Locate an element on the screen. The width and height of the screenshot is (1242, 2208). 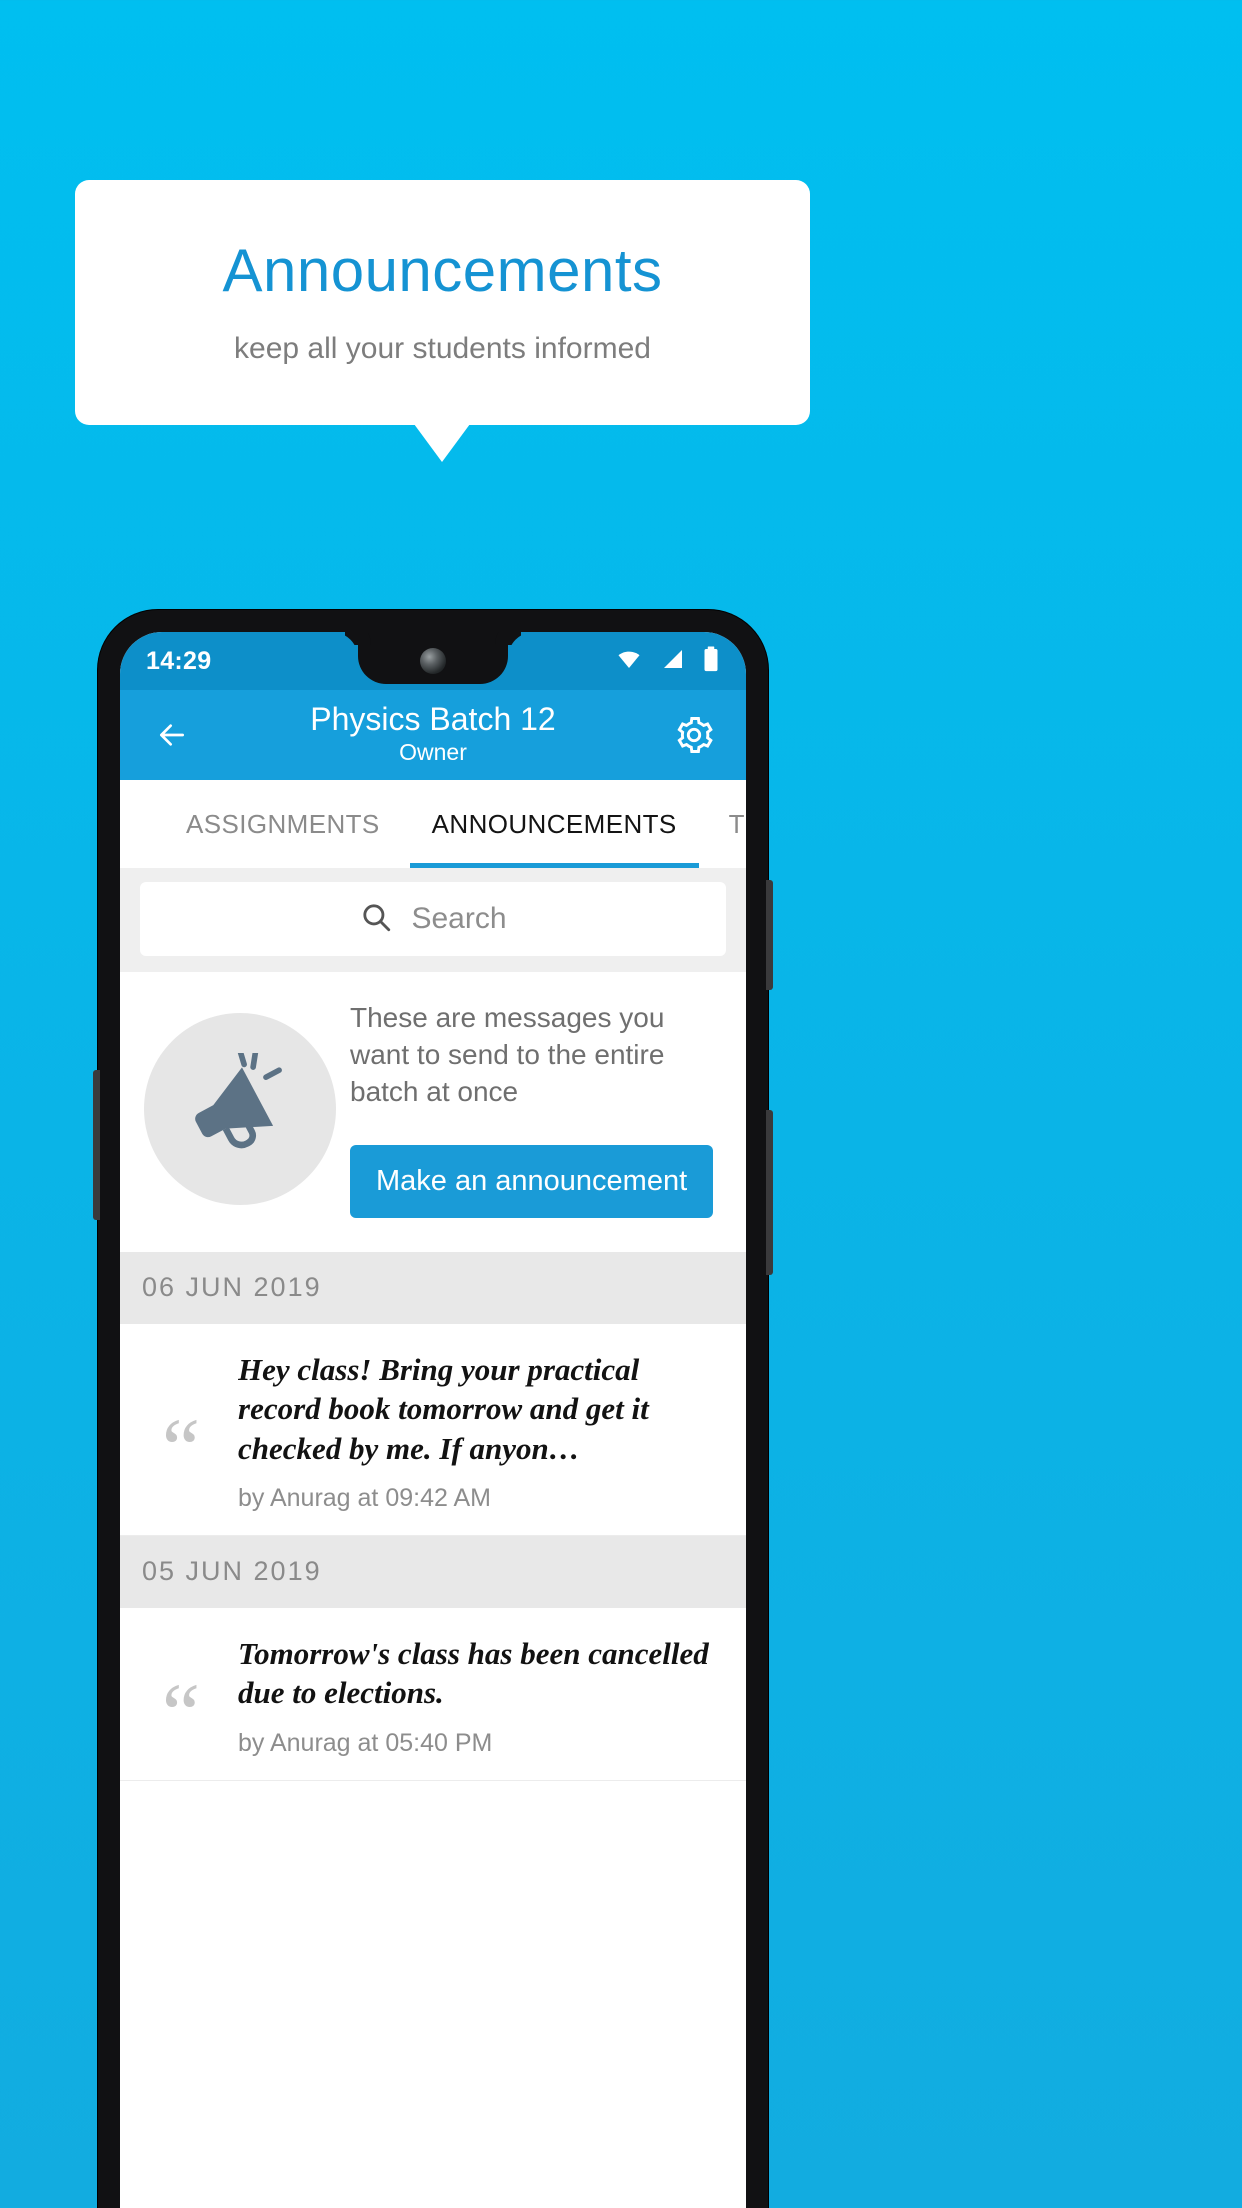
tab-assignments: ASSIGNMENTS is located at coordinates (283, 824).